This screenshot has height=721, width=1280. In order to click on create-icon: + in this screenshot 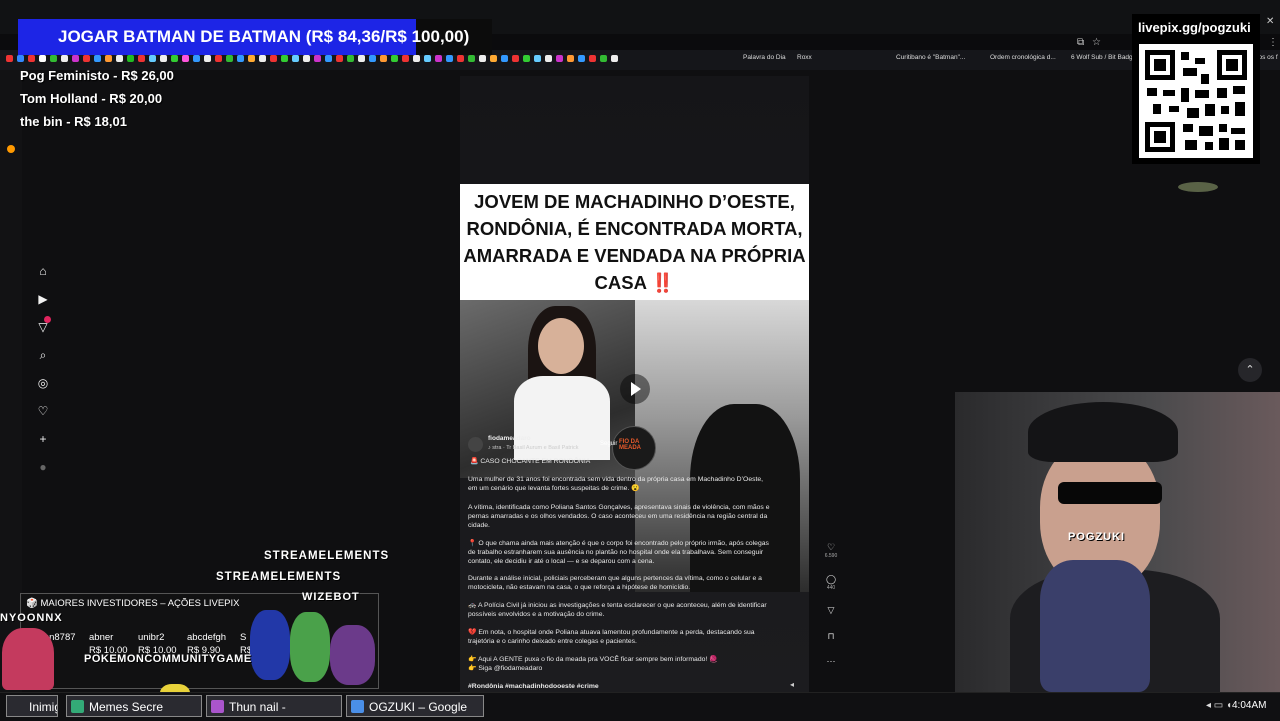, I will do `click(43, 439)`.